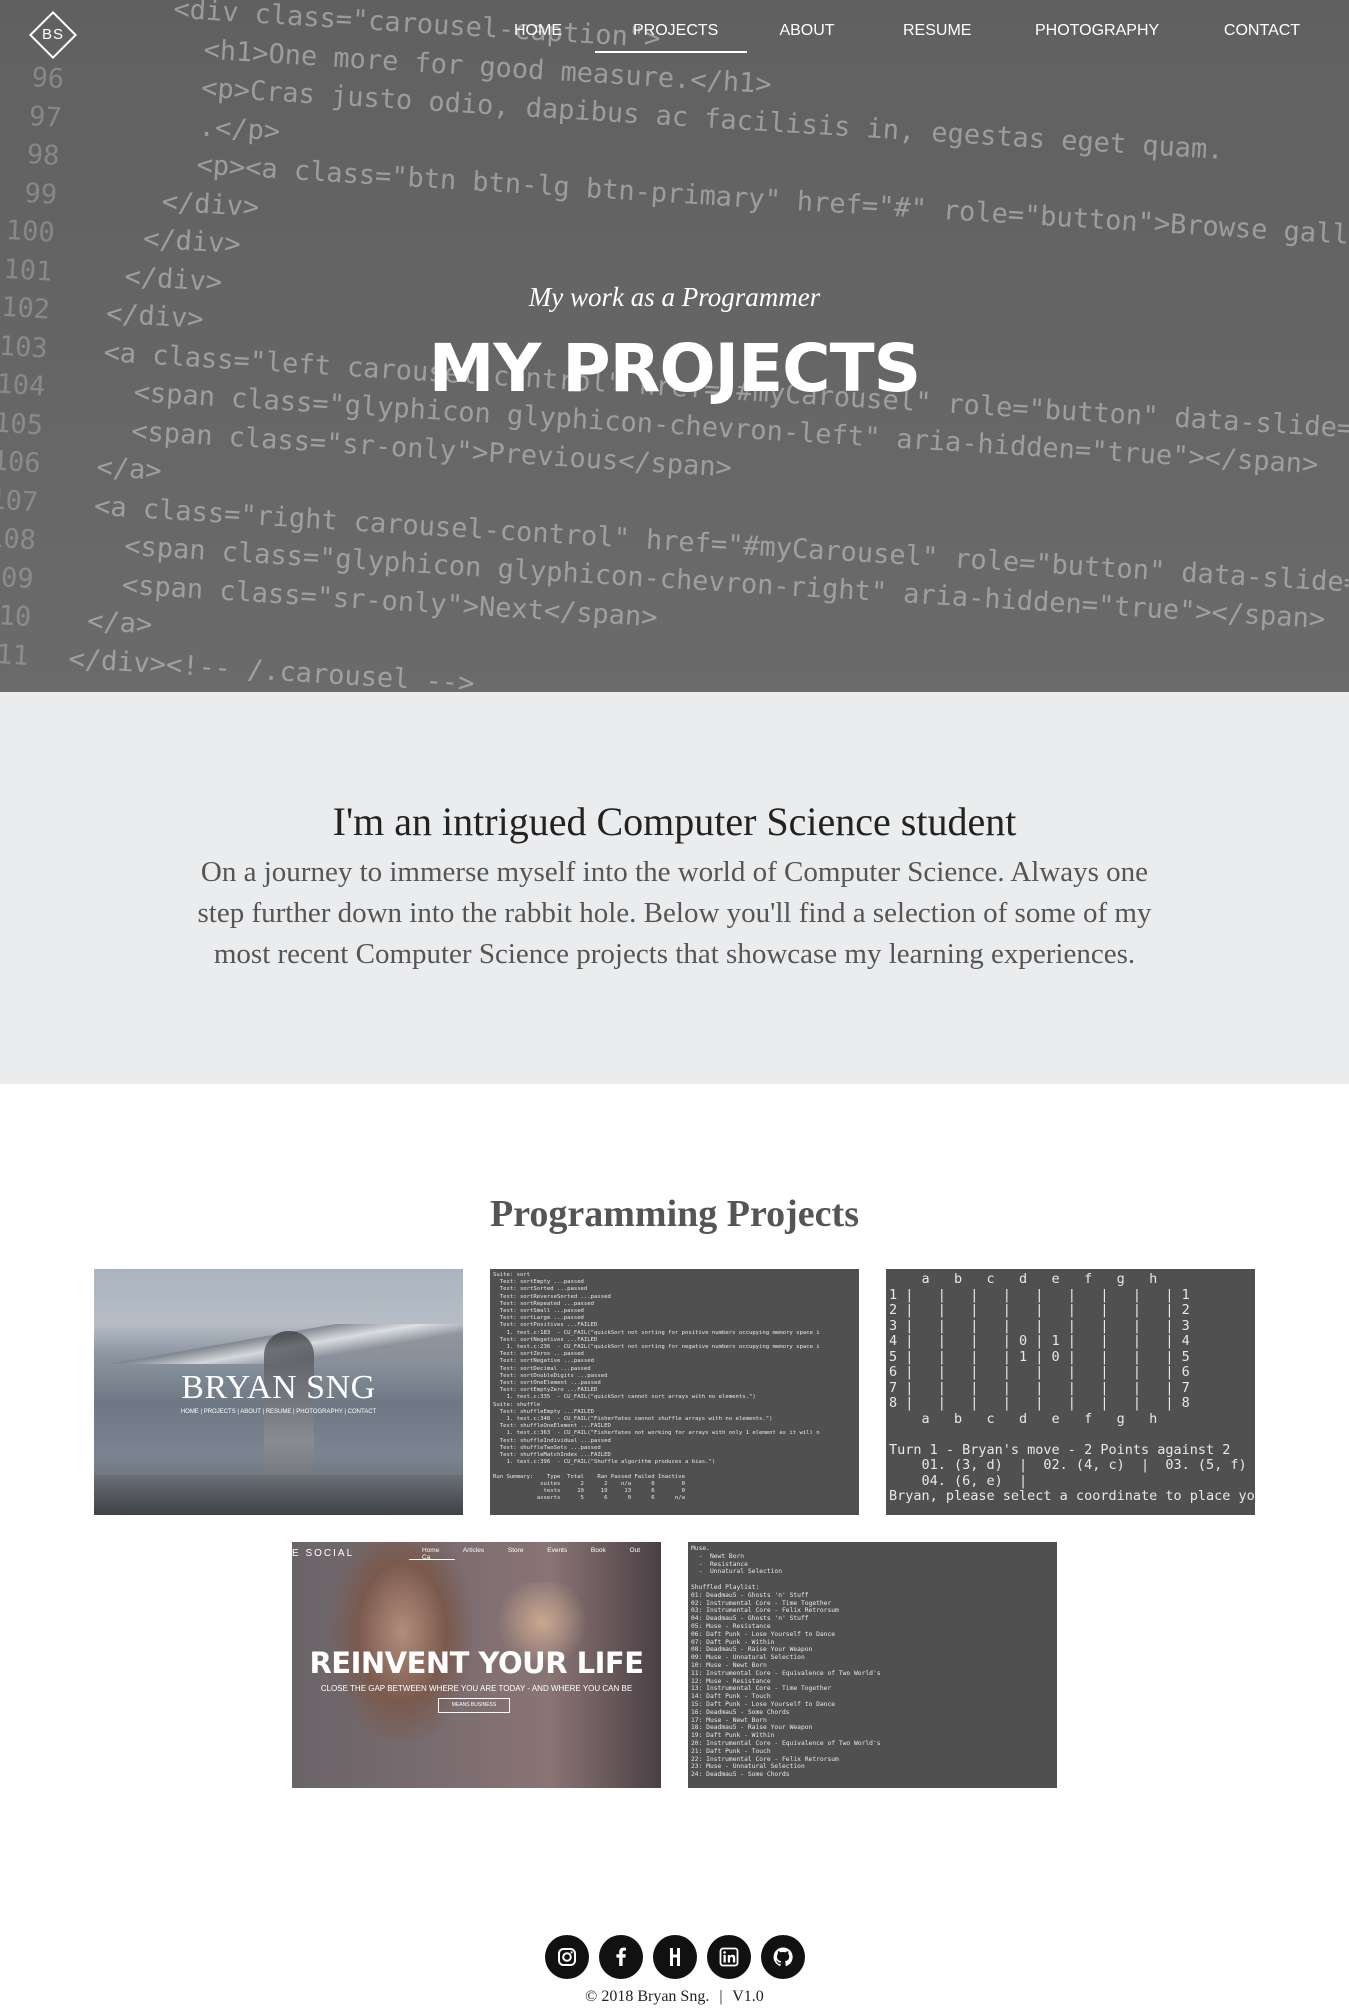 This screenshot has height=2015, width=1349. What do you see at coordinates (323, 1553) in the screenshot?
I see `thumb-brand: E SOCIAL` at bounding box center [323, 1553].